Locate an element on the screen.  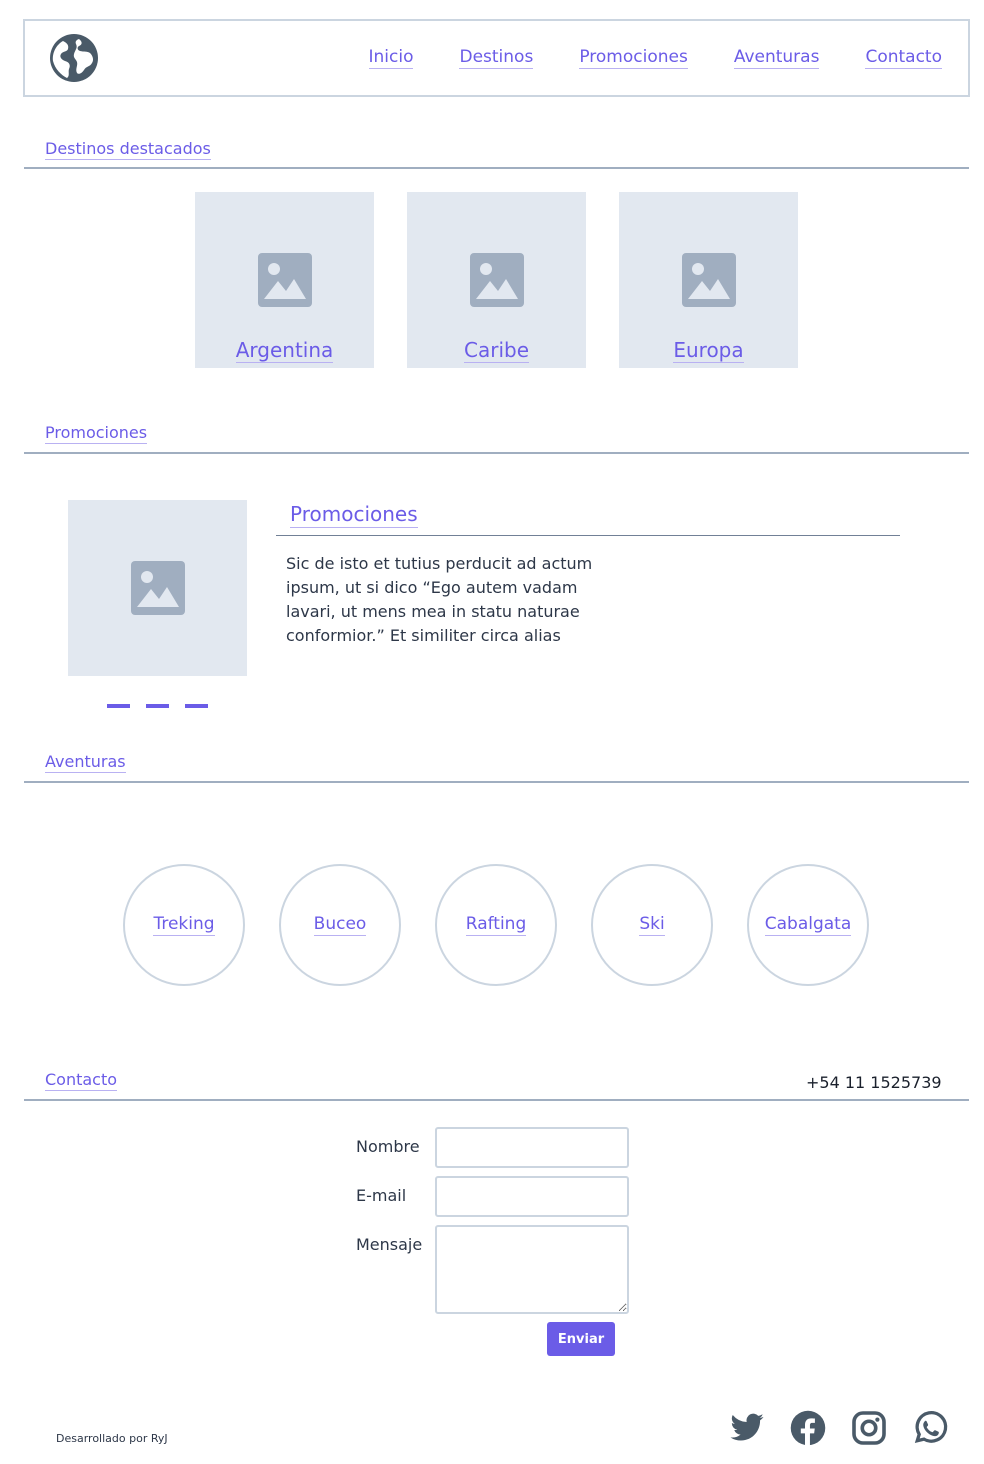
aventura-label: Treking is located at coordinates (184, 925).